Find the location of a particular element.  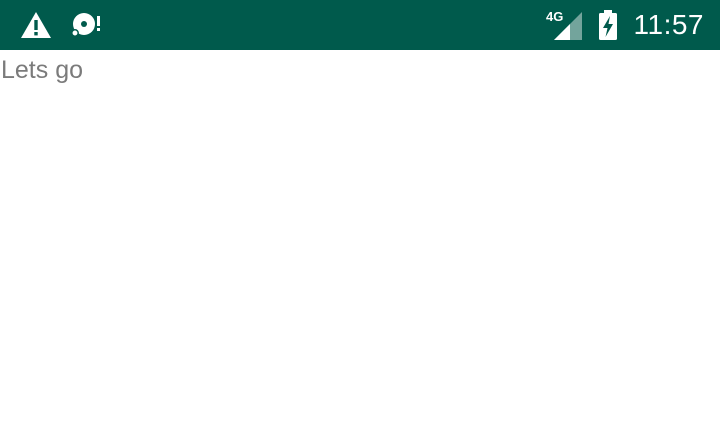

battery-charging-icon is located at coordinates (608, 25).